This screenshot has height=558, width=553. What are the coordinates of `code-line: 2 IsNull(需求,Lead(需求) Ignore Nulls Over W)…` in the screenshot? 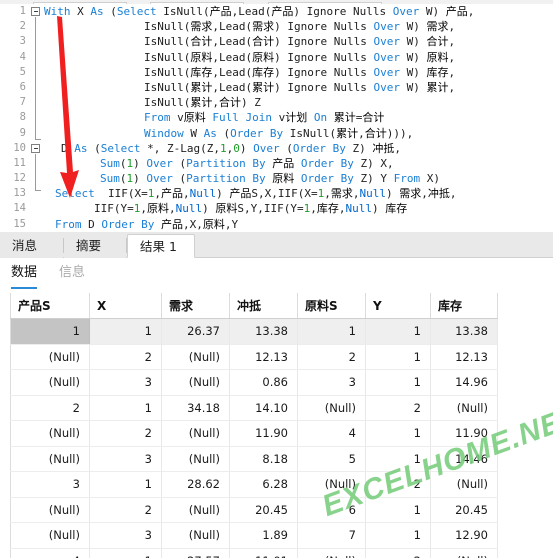 It's located at (276, 26).